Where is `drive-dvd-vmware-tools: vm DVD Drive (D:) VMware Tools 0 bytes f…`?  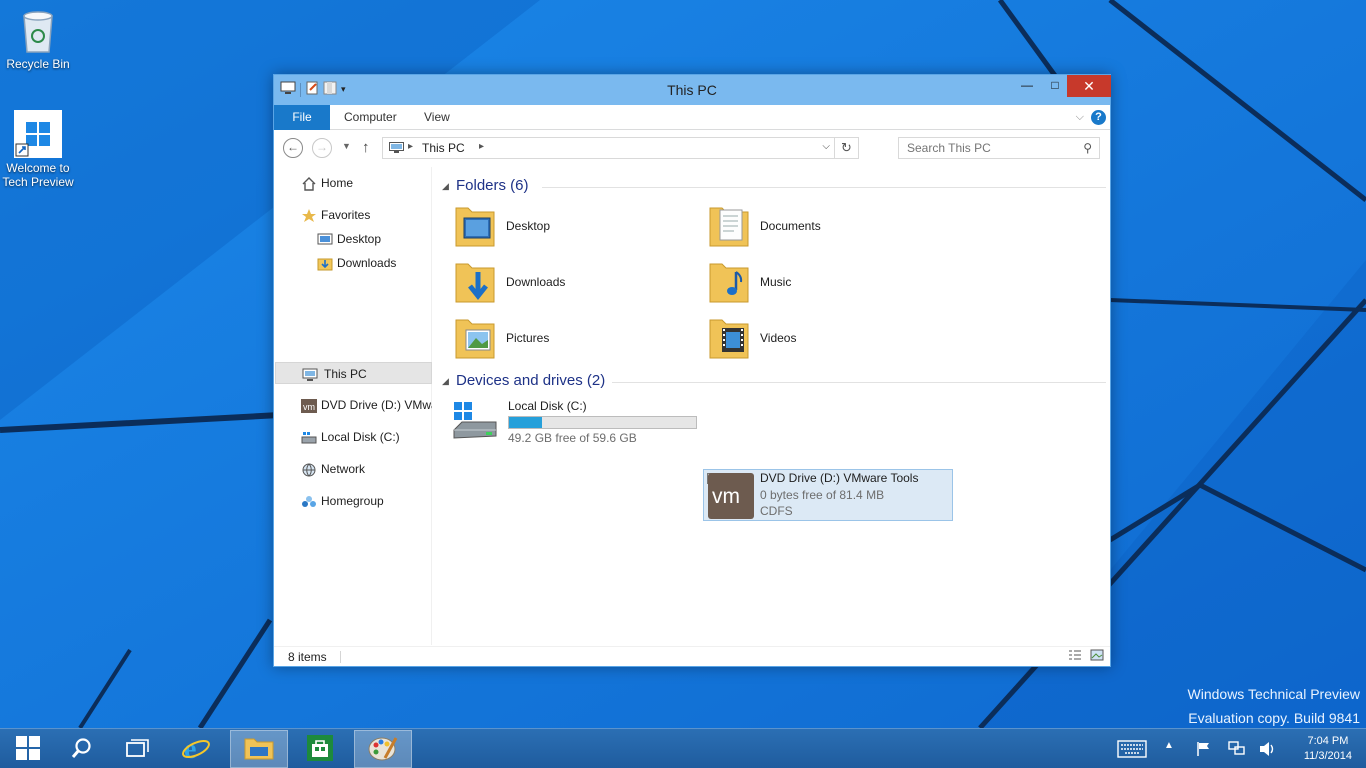 drive-dvd-vmware-tools: vm DVD Drive (D:) VMware Tools 0 bytes f… is located at coordinates (828, 495).